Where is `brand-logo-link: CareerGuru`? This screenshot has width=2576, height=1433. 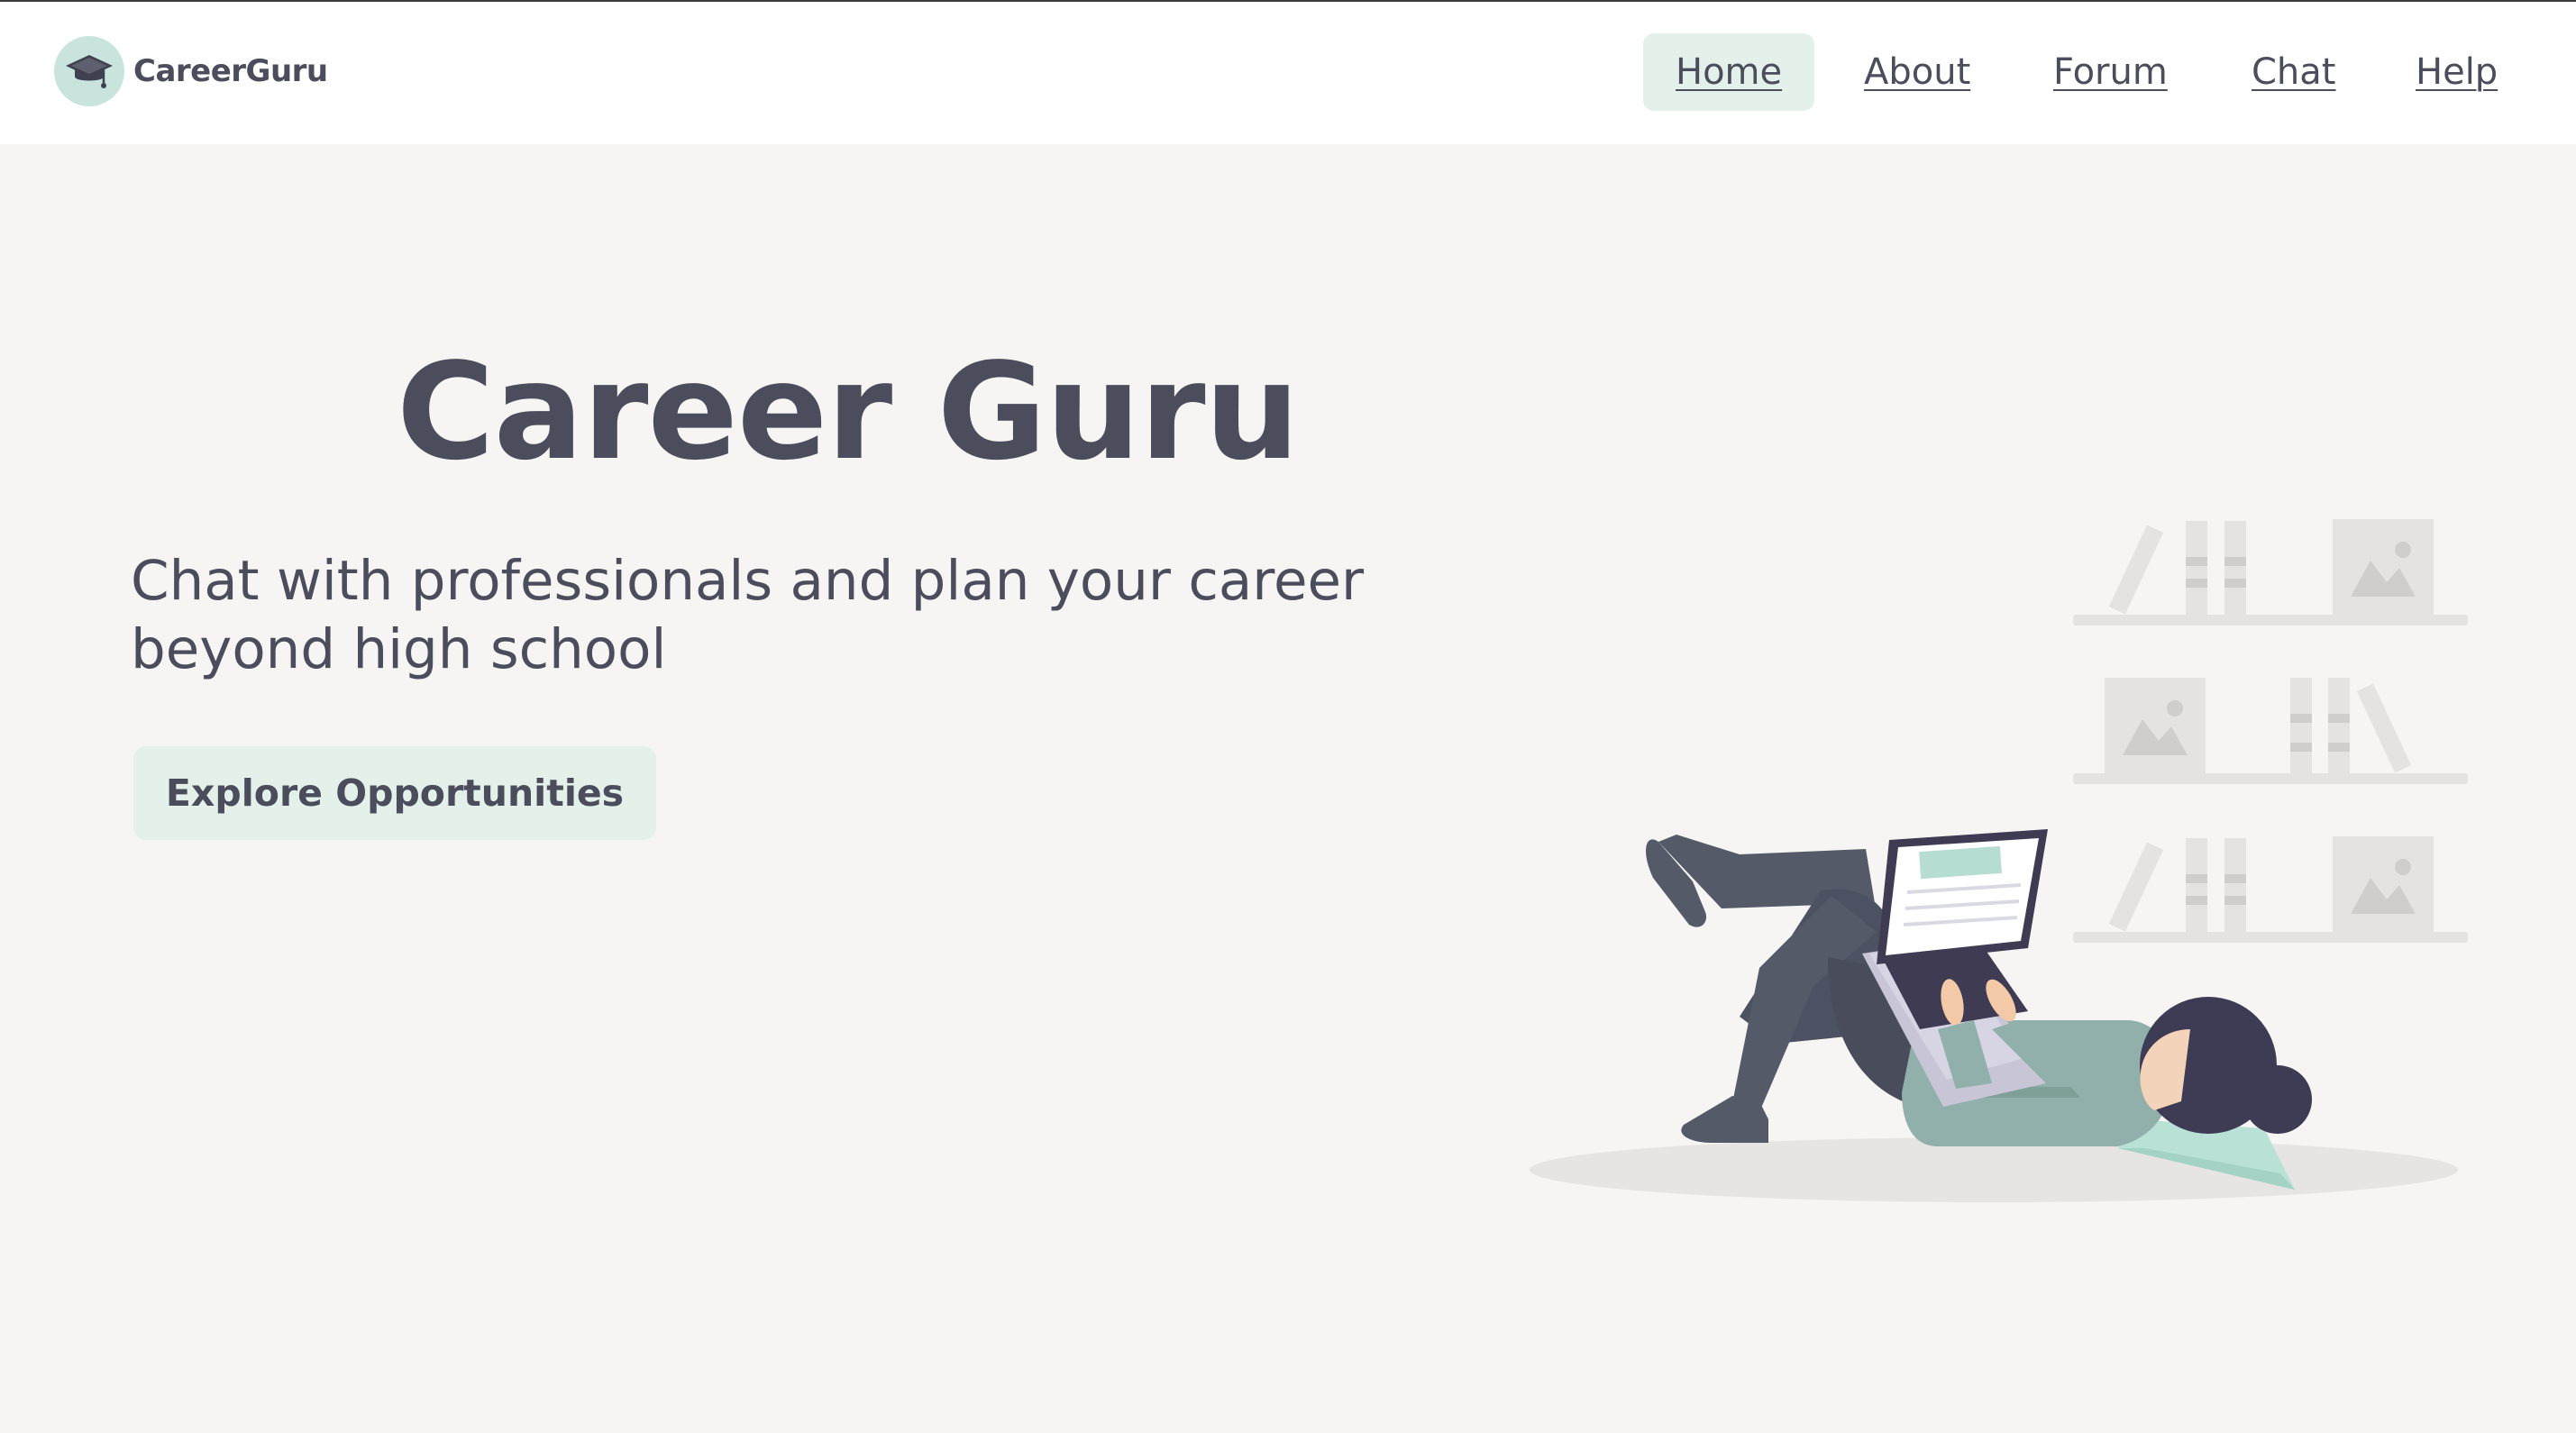 brand-logo-link: CareerGuru is located at coordinates (191, 71).